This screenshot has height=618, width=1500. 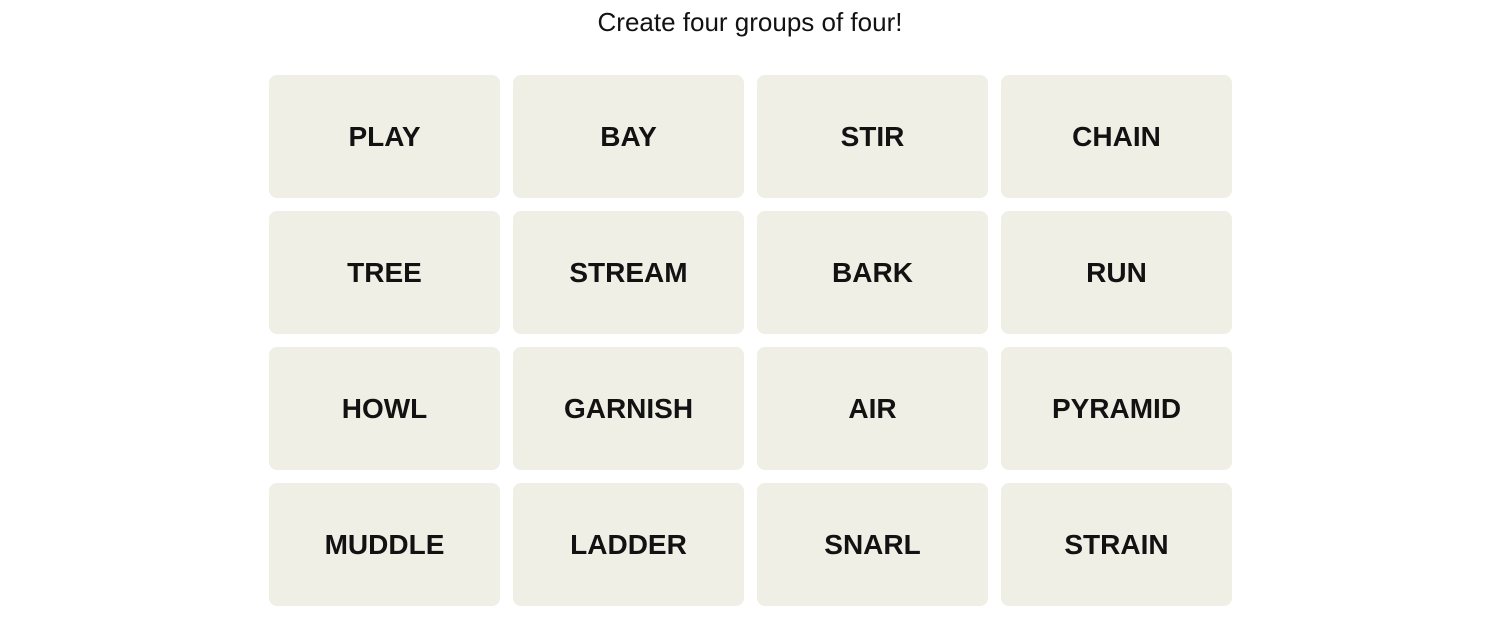 What do you see at coordinates (628, 136) in the screenshot?
I see `word-tile: BAY` at bounding box center [628, 136].